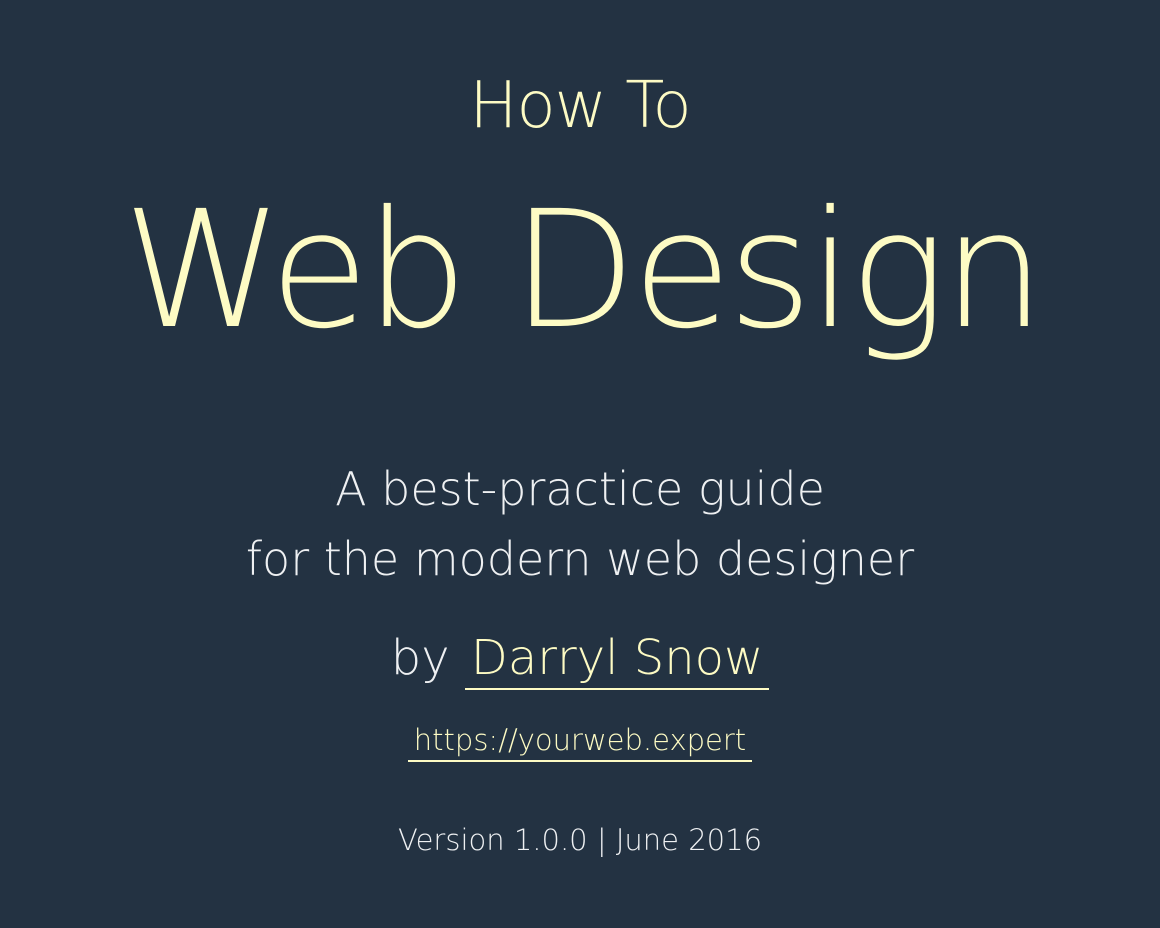 The image size is (1160, 928). I want to click on by-label: by, so click(420, 658).